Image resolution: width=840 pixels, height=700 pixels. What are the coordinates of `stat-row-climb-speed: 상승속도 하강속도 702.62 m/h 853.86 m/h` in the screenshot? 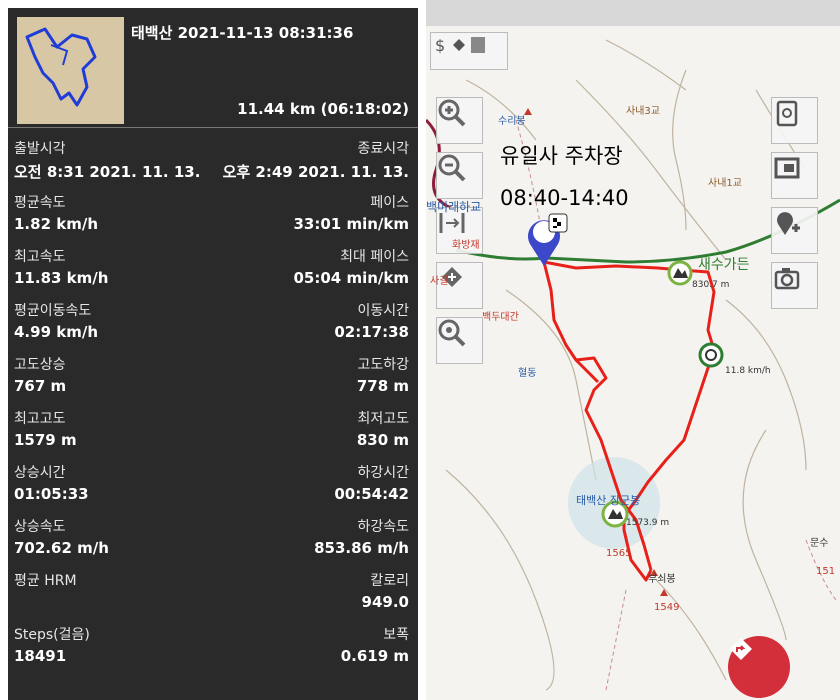 It's located at (213, 539).